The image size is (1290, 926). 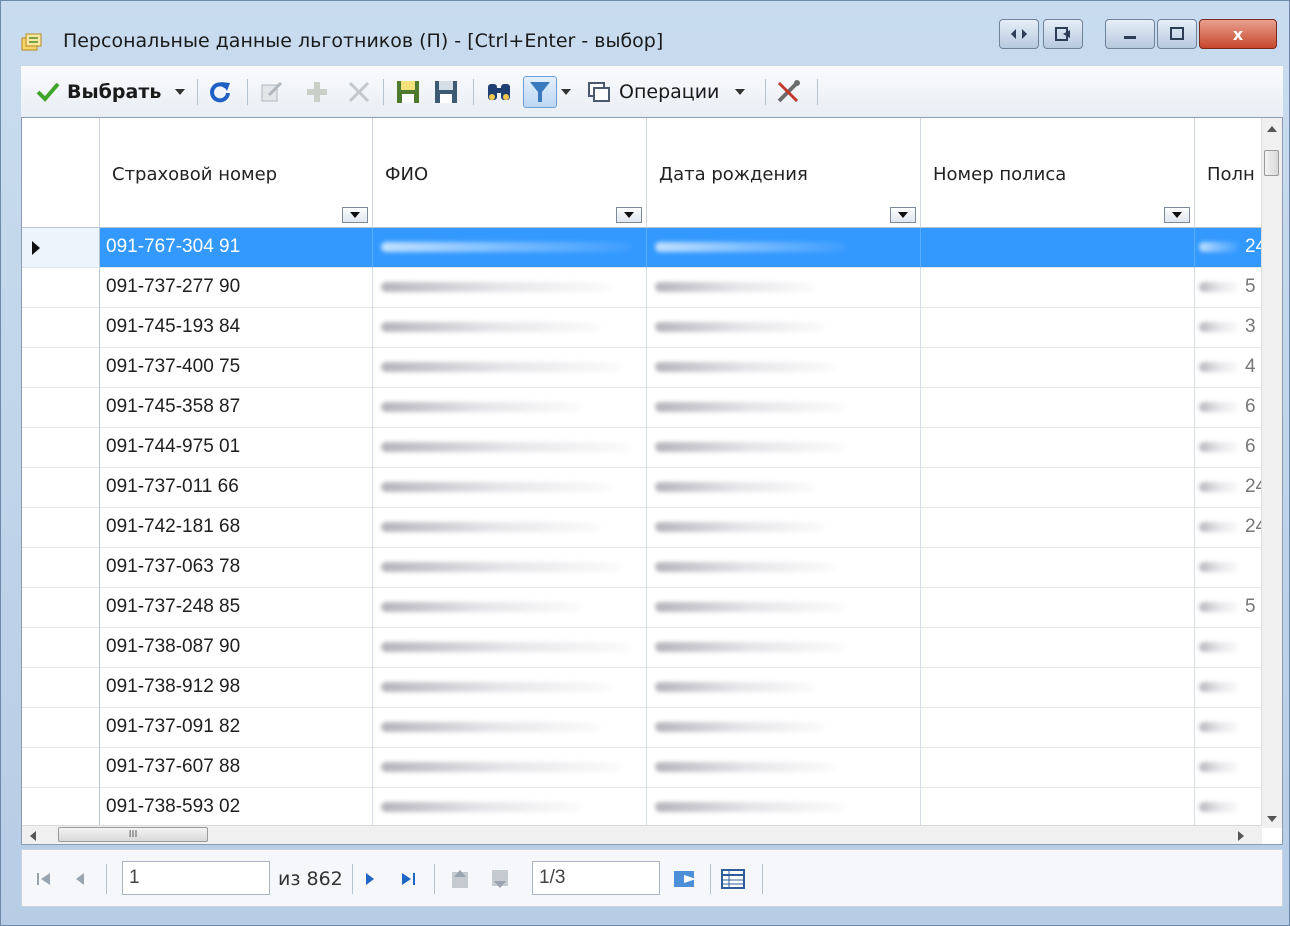 I want to click on edit-button, so click(x=272, y=92).